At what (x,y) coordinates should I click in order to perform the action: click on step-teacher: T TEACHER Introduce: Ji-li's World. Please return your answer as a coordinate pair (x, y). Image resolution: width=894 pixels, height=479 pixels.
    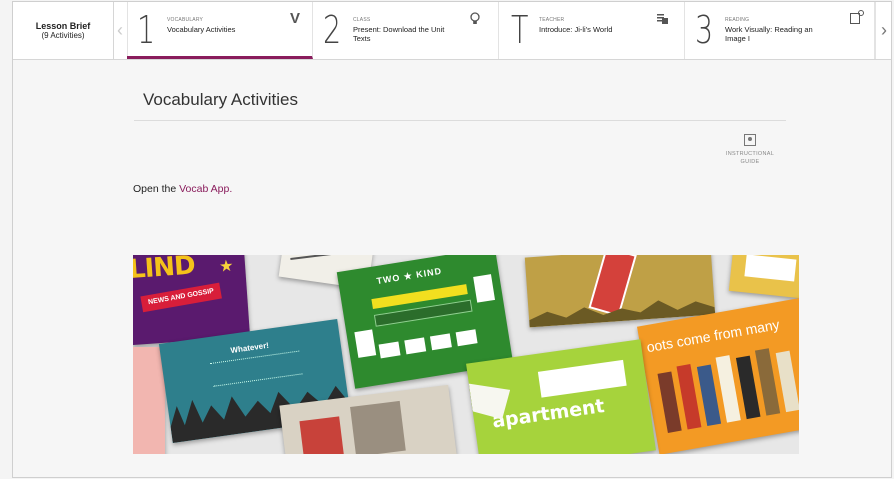
    Looking at the image, I should click on (592, 30).